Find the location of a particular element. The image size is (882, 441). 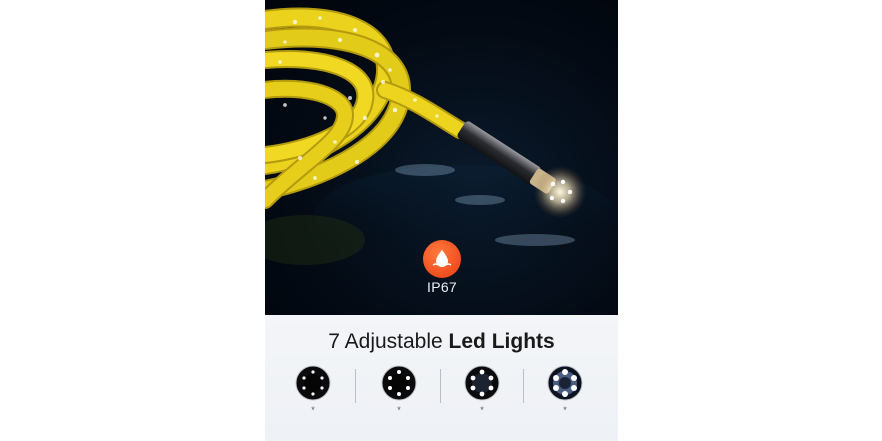

led-lights-panel: 7 Adjustable Led Lights * * * * is located at coordinates (441, 378).